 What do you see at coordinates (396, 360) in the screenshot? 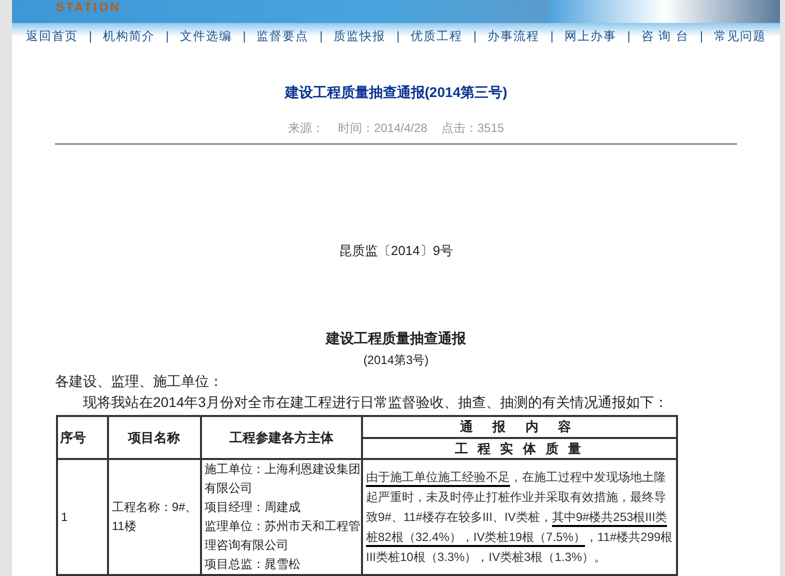
I see `notice-subheading: (2014第3号)` at bounding box center [396, 360].